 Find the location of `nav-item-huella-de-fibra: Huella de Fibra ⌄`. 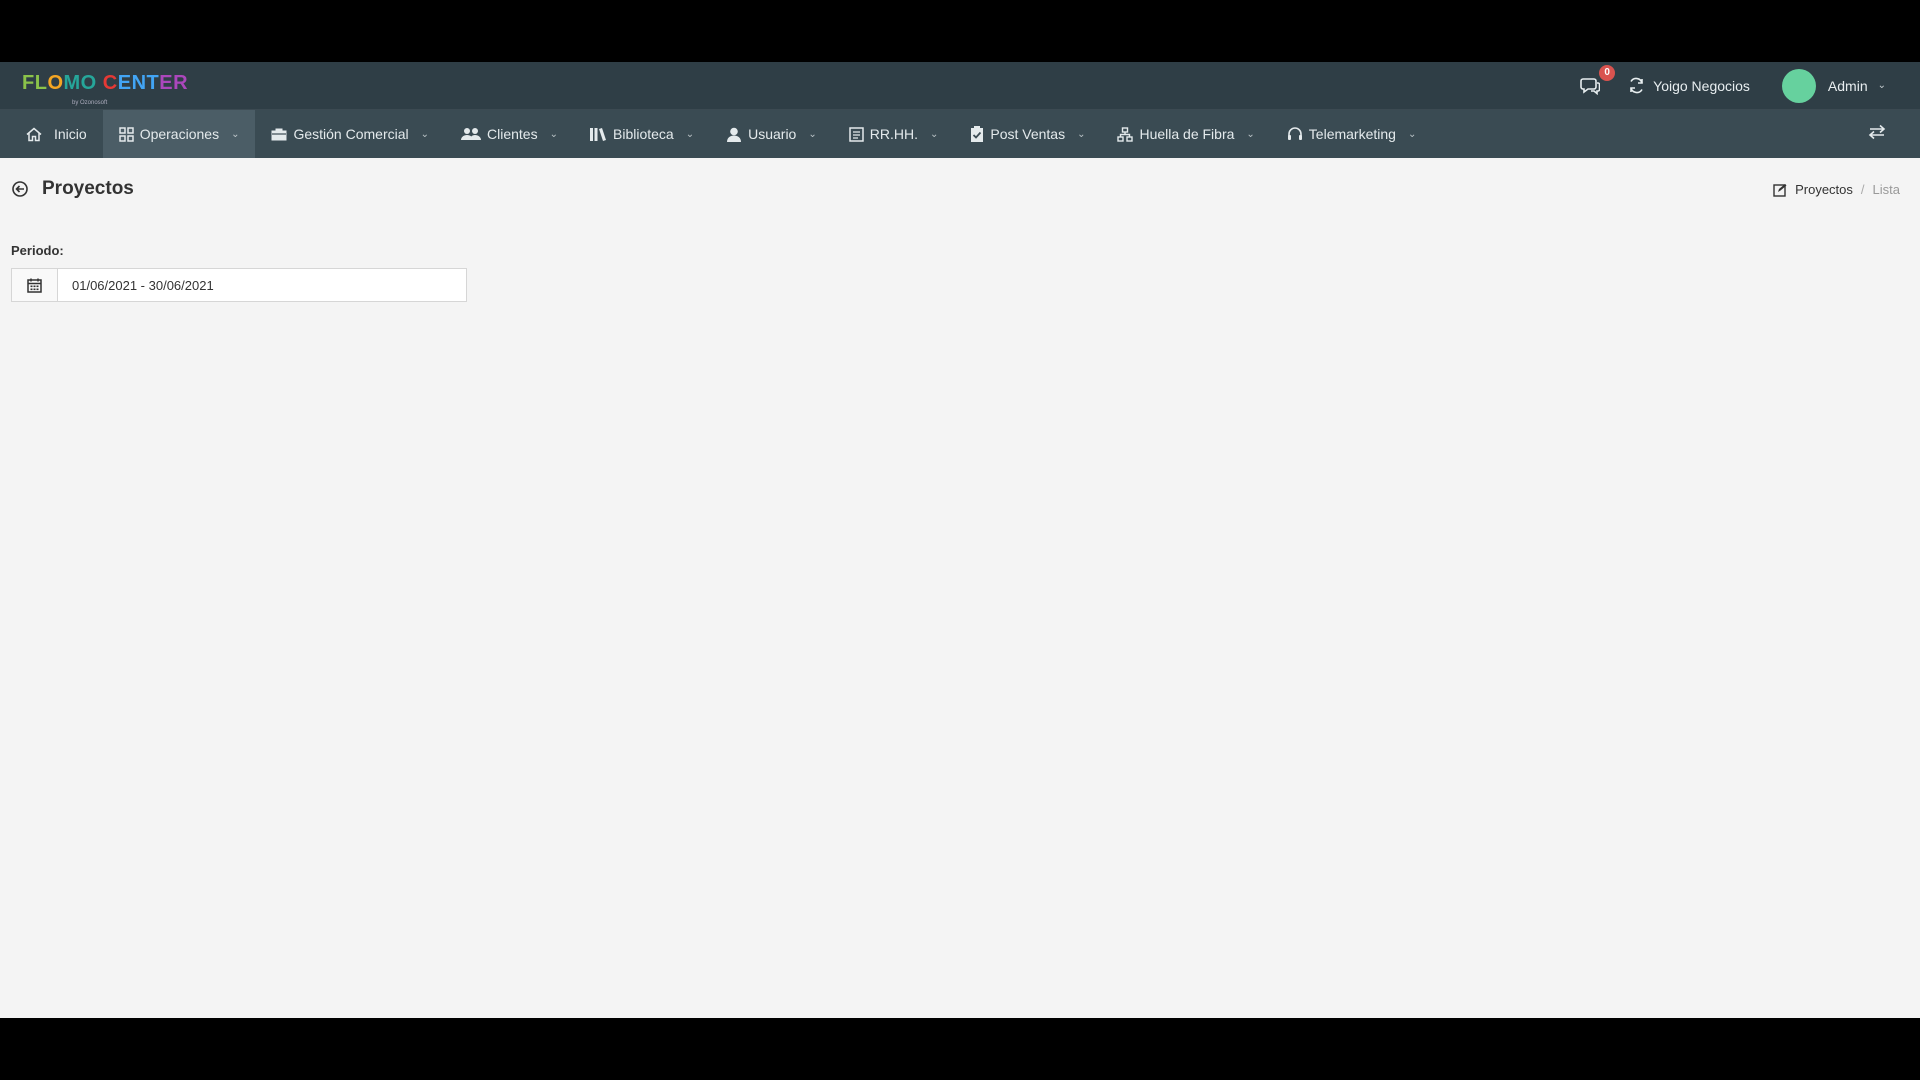

nav-item-huella-de-fibra: Huella de Fibra ⌄ is located at coordinates (1185, 134).